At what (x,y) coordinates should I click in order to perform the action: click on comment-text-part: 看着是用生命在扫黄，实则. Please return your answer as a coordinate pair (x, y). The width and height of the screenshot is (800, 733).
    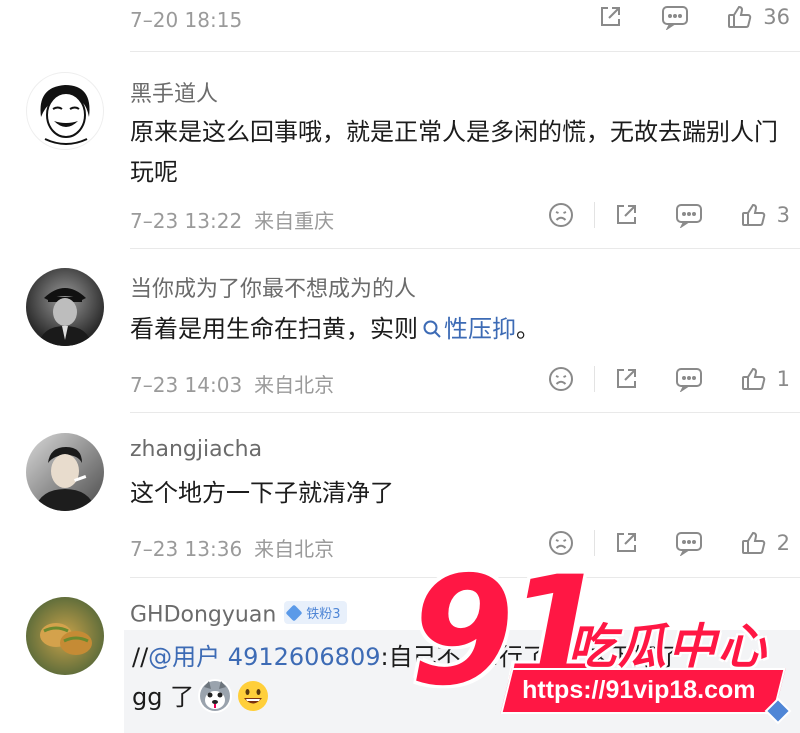
    Looking at the image, I should click on (274, 329).